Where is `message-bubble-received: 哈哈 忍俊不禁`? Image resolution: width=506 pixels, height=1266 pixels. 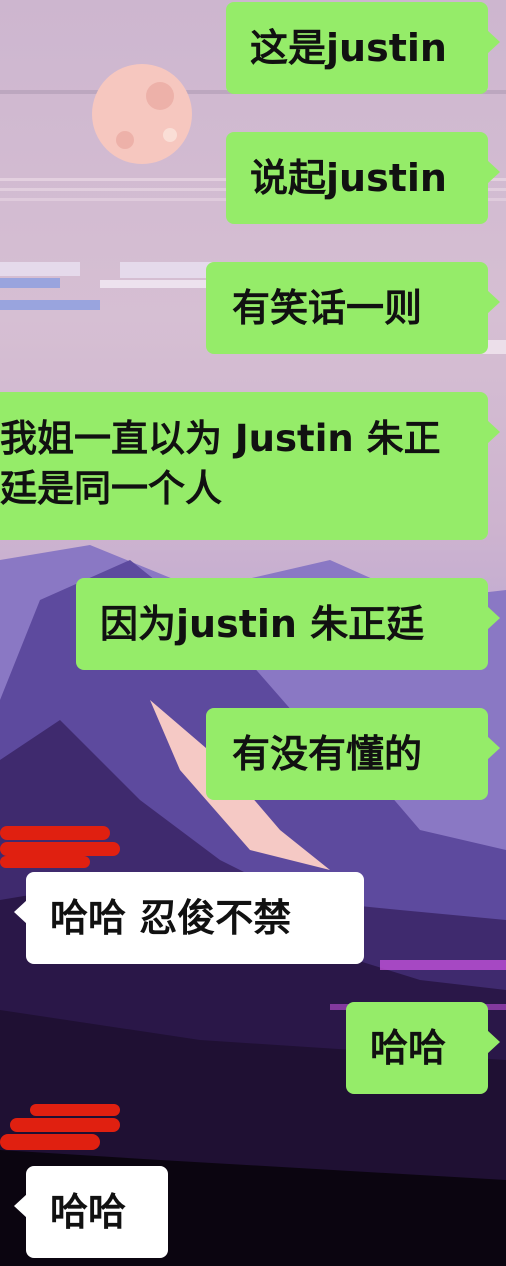 message-bubble-received: 哈哈 忍俊不禁 is located at coordinates (189, 918).